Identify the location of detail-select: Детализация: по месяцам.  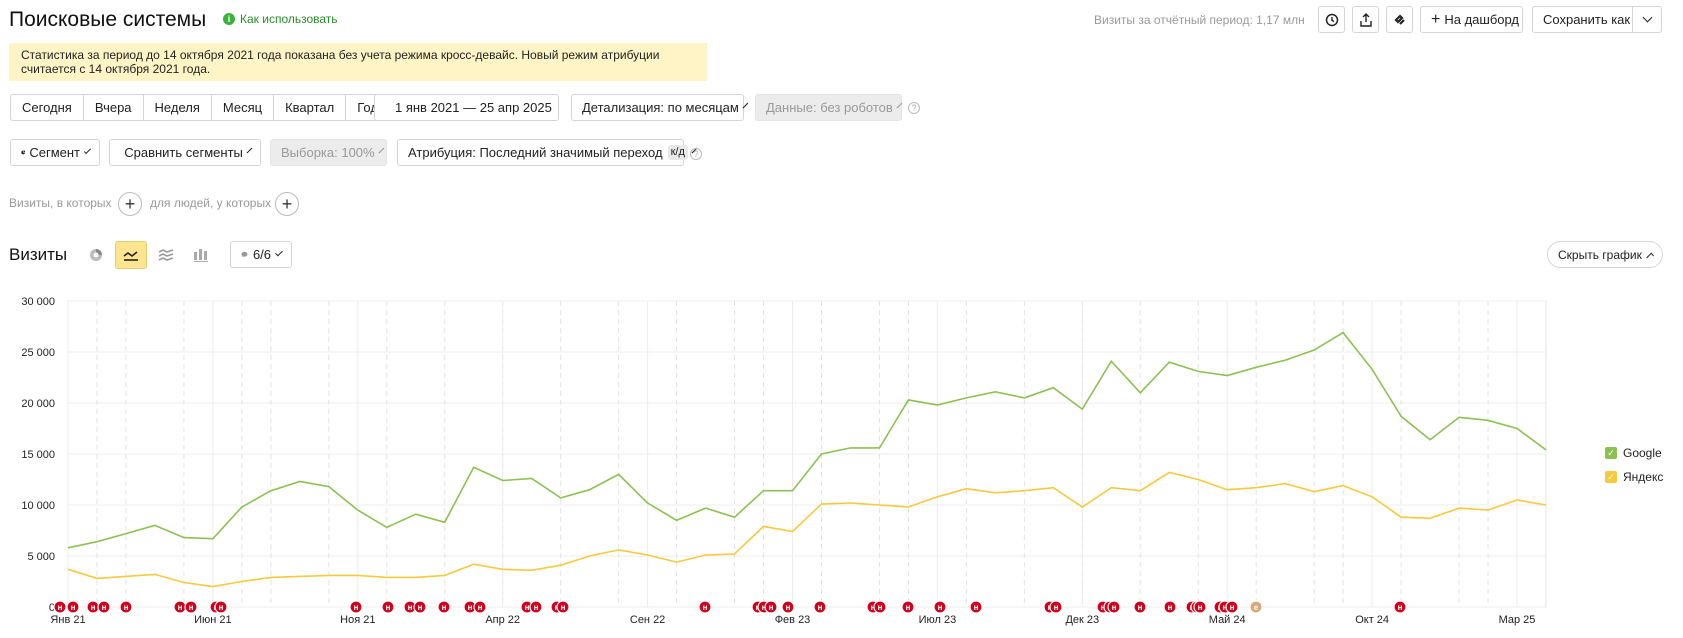
(660, 107).